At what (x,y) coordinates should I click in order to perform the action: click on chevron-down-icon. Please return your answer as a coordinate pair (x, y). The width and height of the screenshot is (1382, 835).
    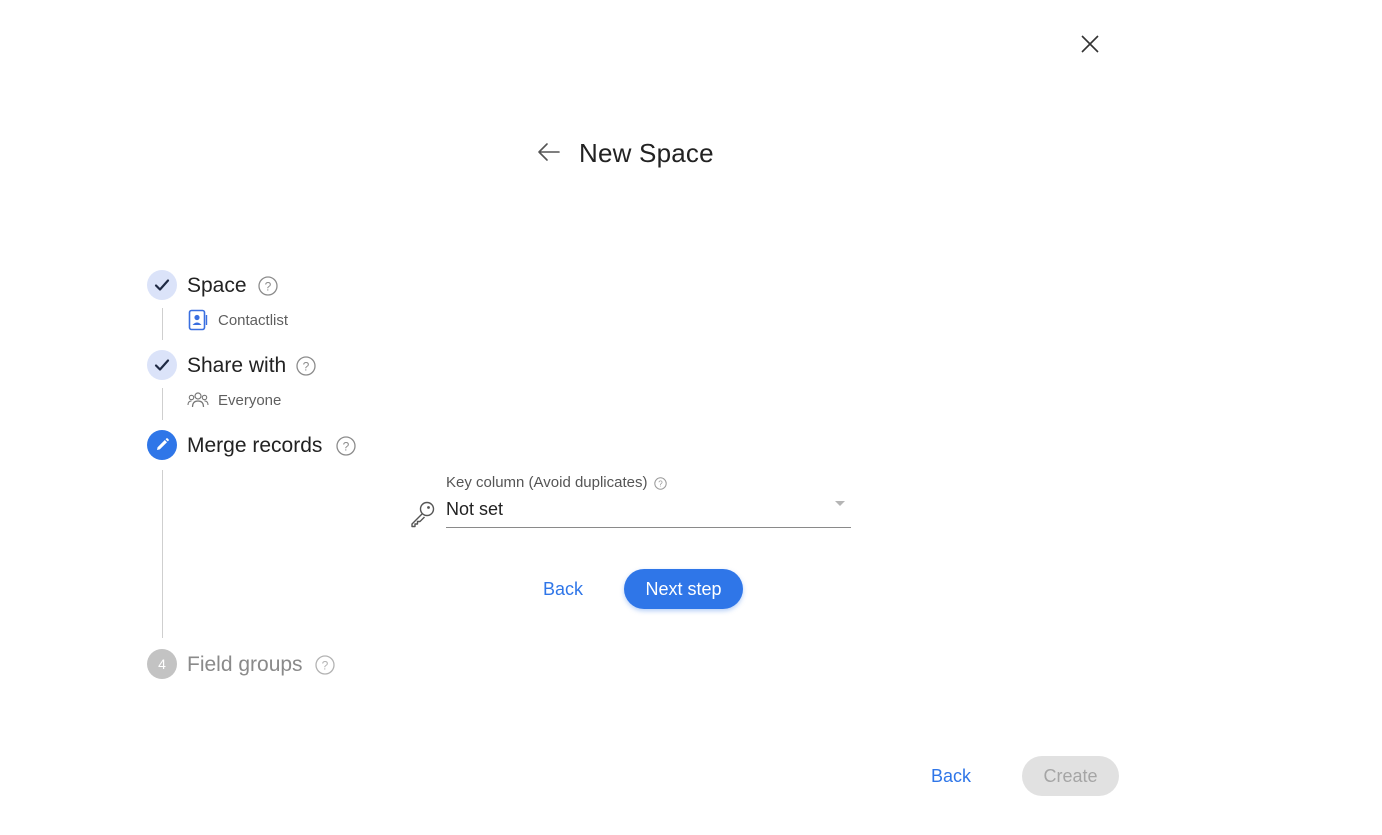
    Looking at the image, I should click on (840, 503).